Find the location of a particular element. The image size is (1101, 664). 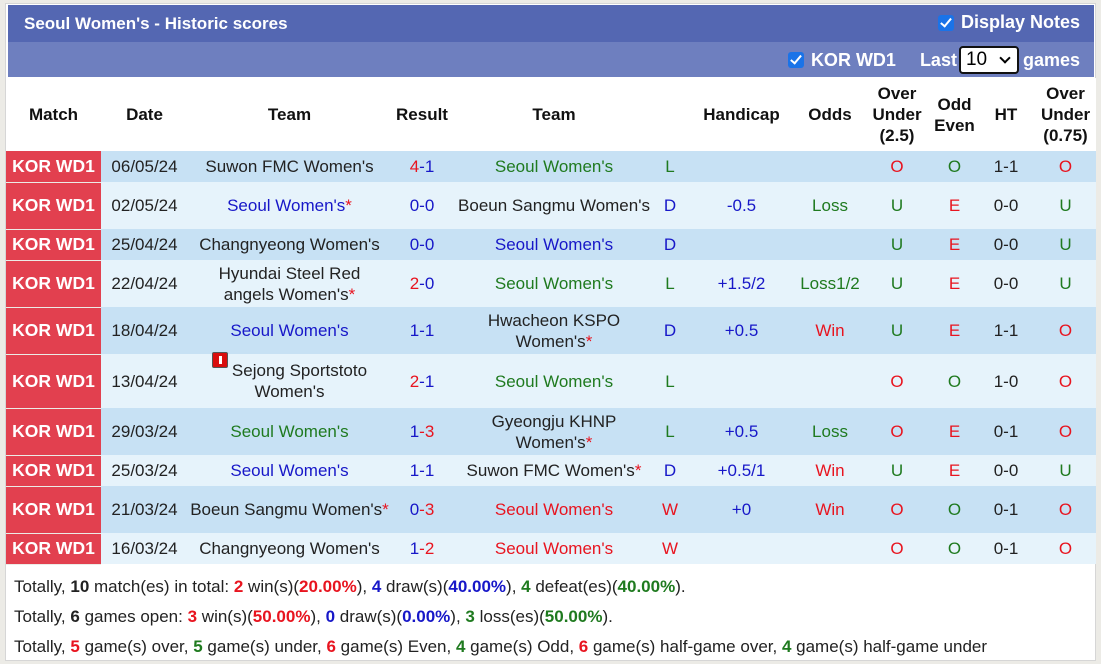

away-team: Gyeongju KHNP Women's is located at coordinates (554, 432).